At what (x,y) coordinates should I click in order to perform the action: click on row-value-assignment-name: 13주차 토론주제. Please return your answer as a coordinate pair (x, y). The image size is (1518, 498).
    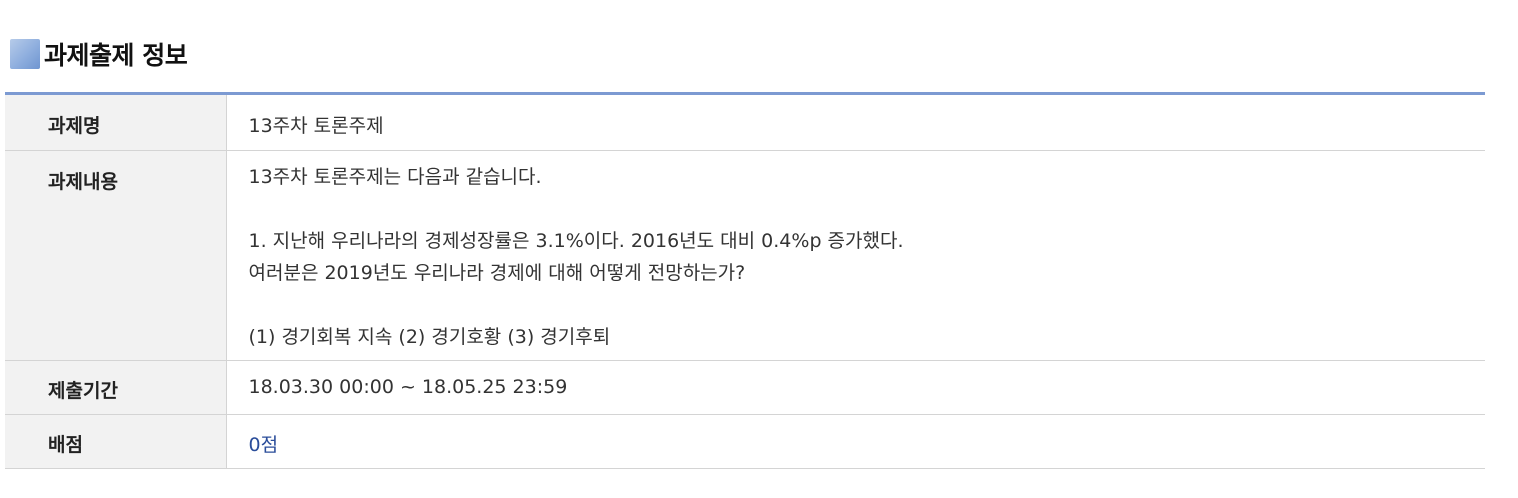
    Looking at the image, I should click on (855, 122).